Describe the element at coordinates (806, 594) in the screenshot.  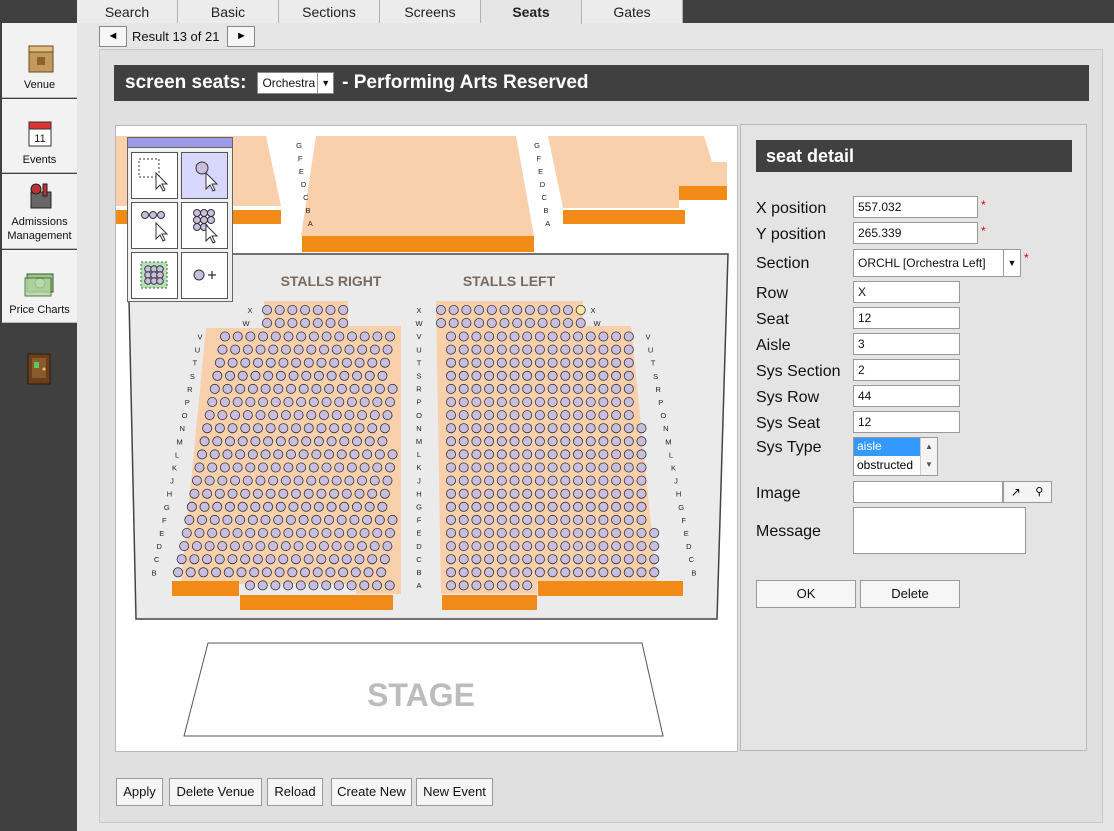
I see `ok-button: OK` at that location.